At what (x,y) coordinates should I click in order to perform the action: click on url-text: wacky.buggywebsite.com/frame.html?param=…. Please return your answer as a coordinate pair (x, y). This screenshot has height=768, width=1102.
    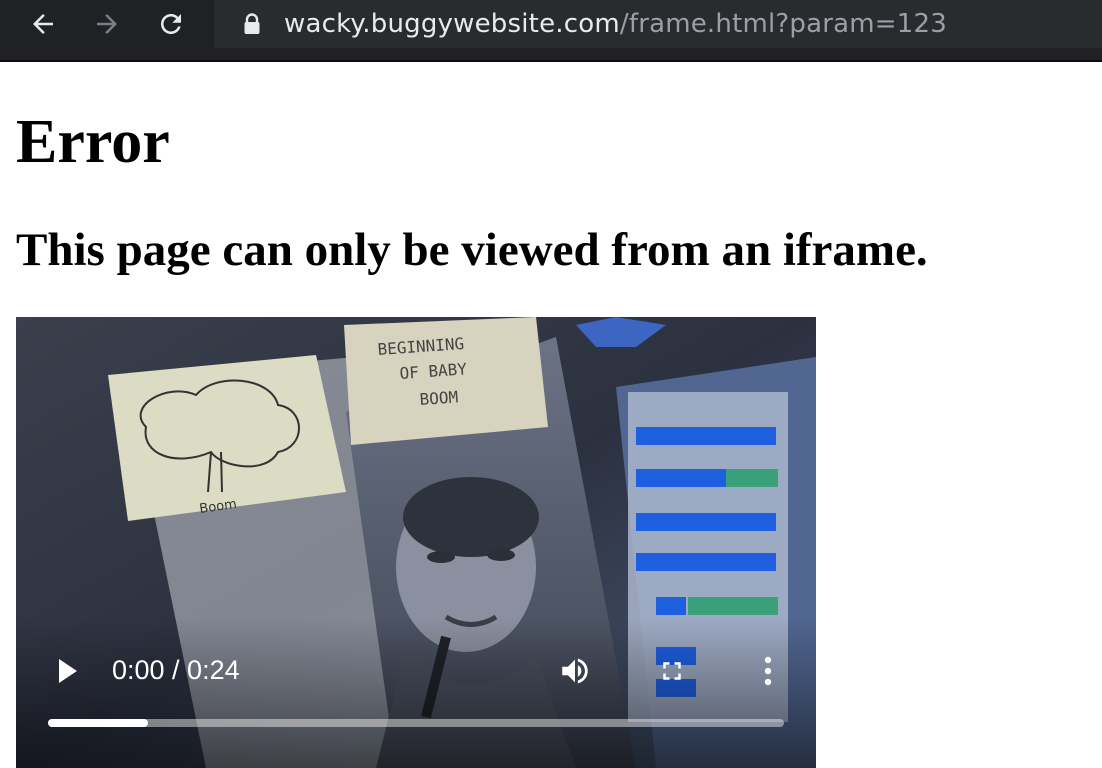
    Looking at the image, I should click on (615, 24).